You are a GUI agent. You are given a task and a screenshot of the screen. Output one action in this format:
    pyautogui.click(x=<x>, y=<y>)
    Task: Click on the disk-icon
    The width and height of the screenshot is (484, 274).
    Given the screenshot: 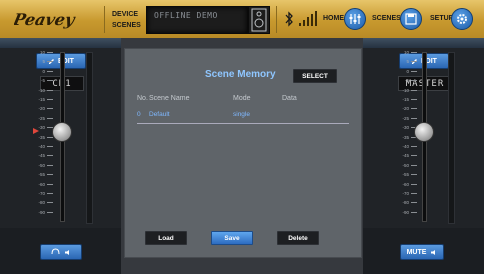 What is the action you would take?
    pyautogui.click(x=411, y=19)
    